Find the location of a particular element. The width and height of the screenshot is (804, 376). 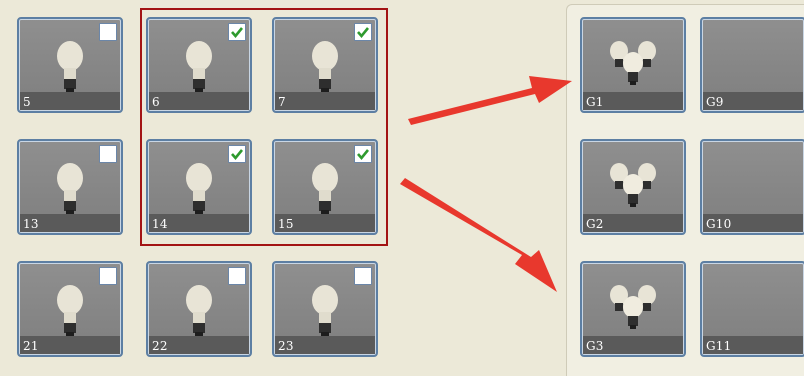

light-label: 23 is located at coordinates (286, 346).